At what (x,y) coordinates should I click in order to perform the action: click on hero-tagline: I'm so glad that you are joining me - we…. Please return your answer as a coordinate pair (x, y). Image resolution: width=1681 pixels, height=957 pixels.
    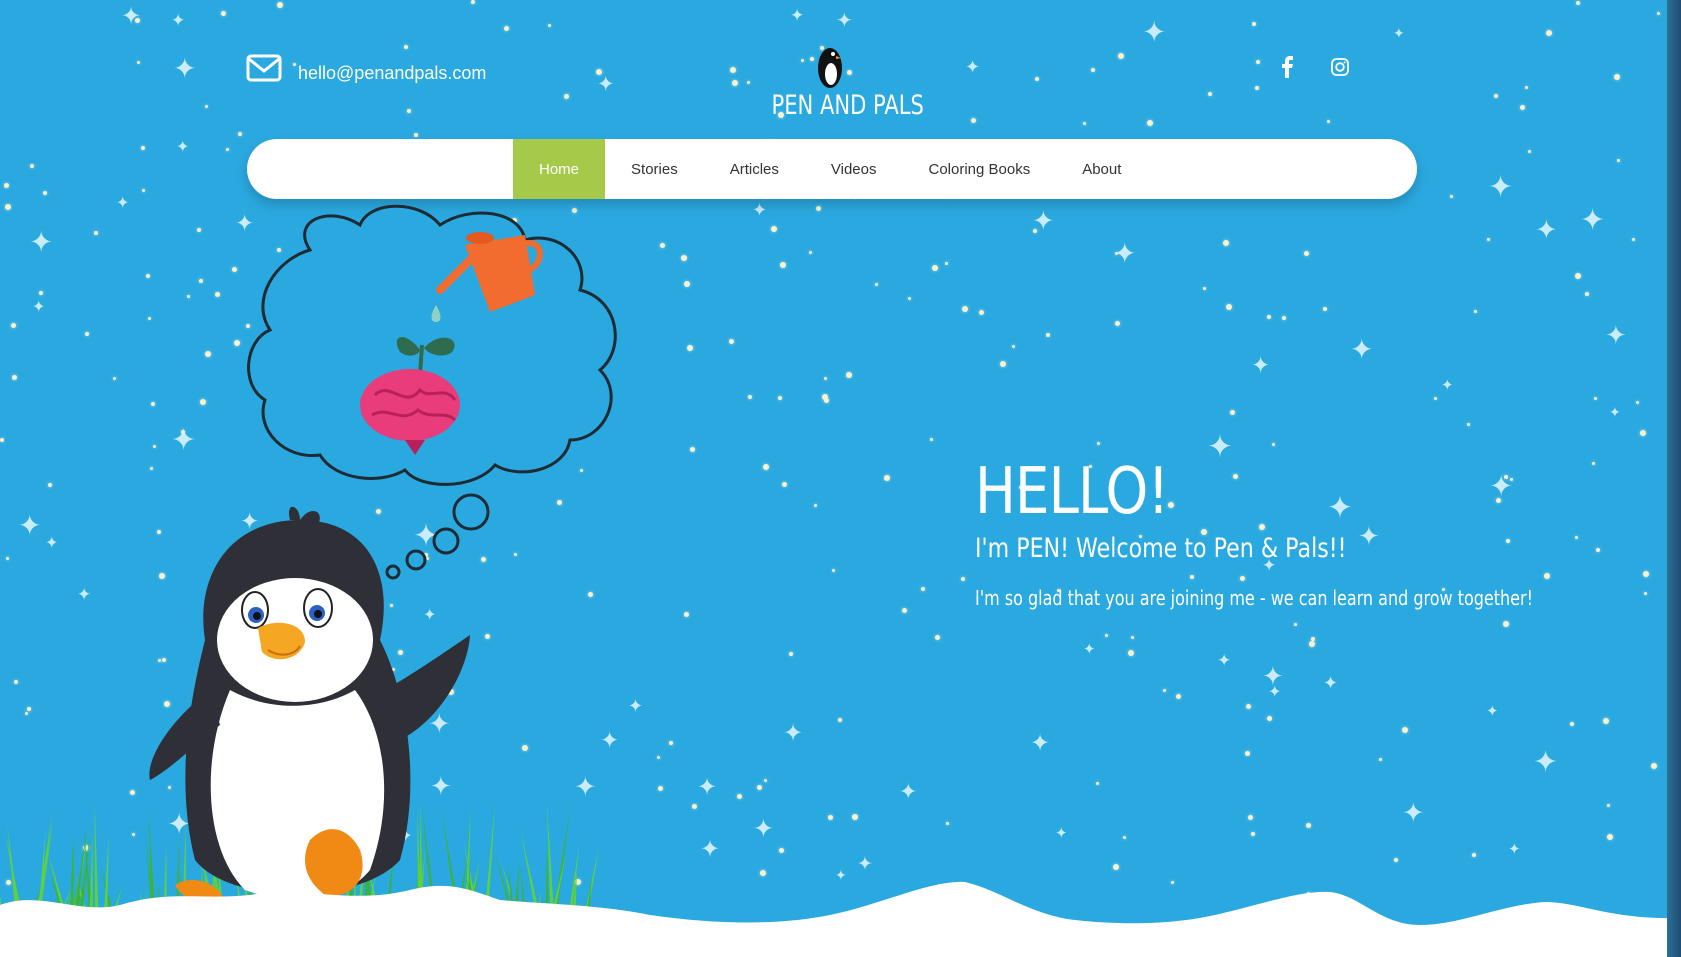
    Looking at the image, I should click on (1254, 598).